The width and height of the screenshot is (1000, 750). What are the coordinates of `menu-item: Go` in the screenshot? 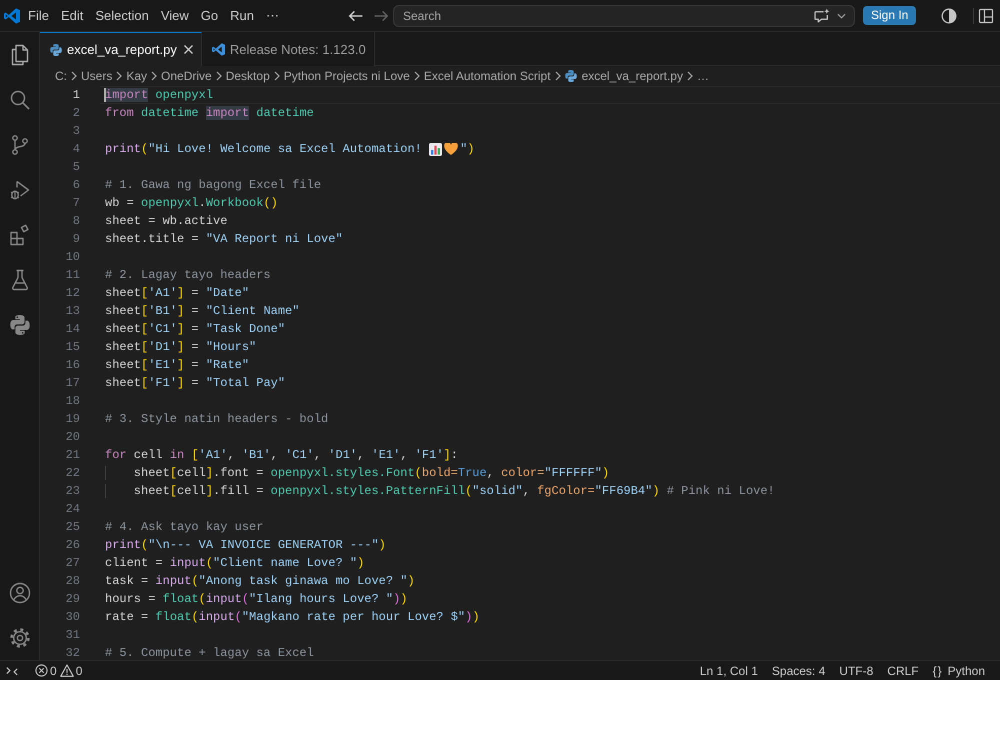 It's located at (209, 16).